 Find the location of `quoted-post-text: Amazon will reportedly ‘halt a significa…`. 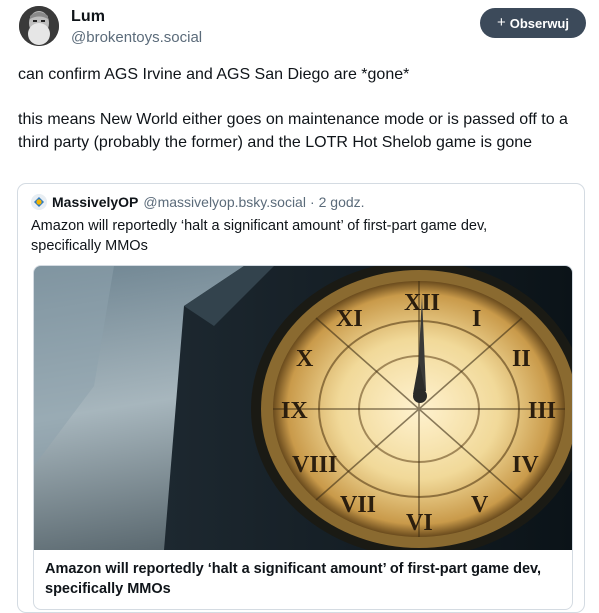

quoted-post-text: Amazon will reportedly ‘halt a significa… is located at coordinates (259, 236).